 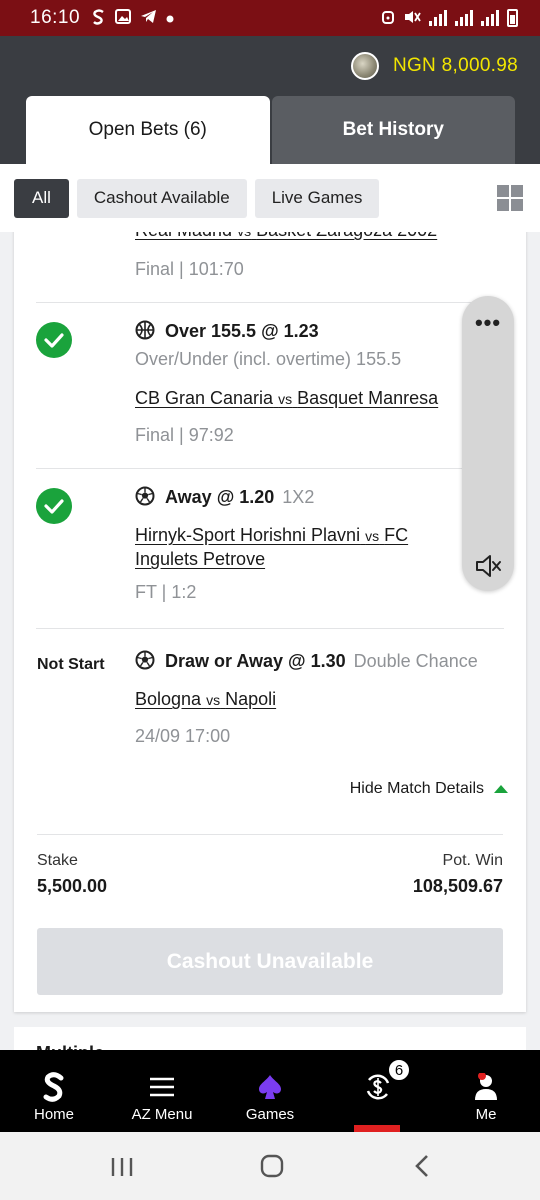 I want to click on filter-all: All, so click(x=41, y=198).